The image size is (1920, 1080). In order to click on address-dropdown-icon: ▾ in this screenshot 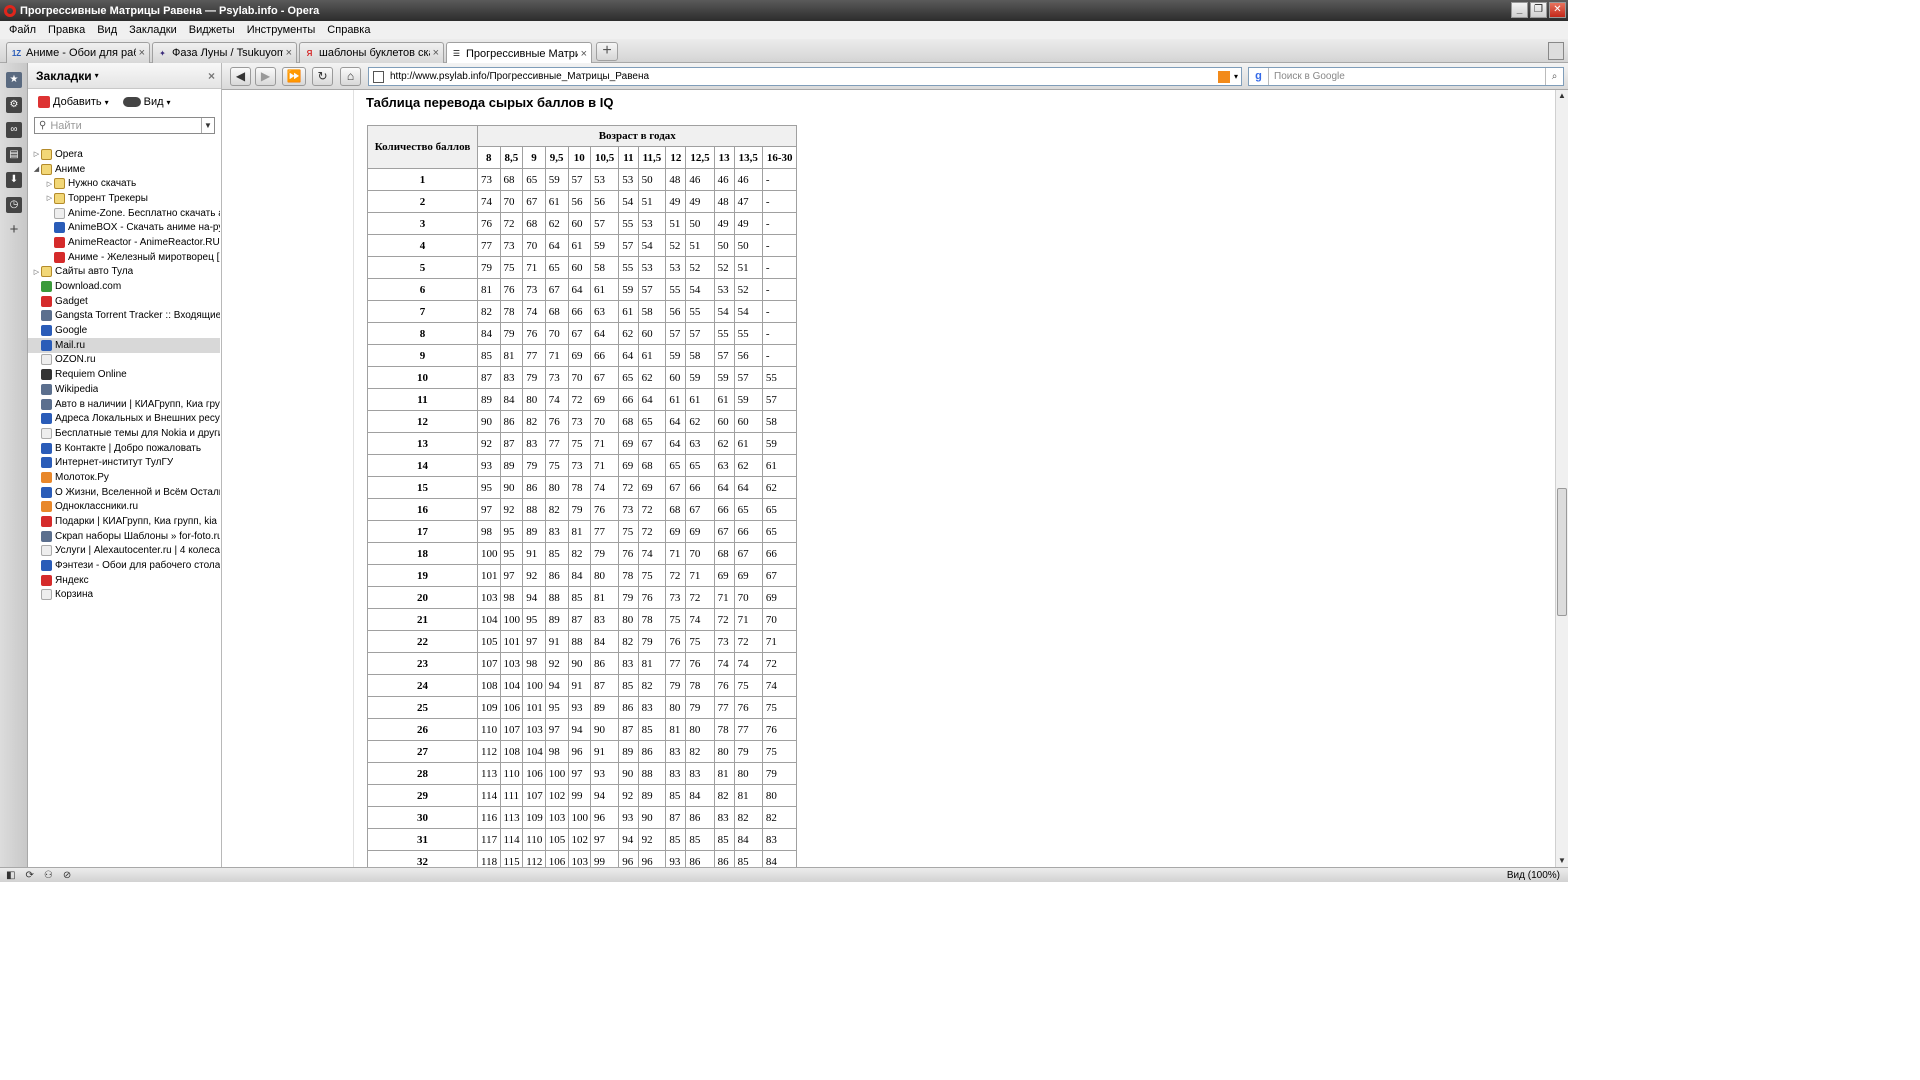, I will do `click(1236, 76)`.